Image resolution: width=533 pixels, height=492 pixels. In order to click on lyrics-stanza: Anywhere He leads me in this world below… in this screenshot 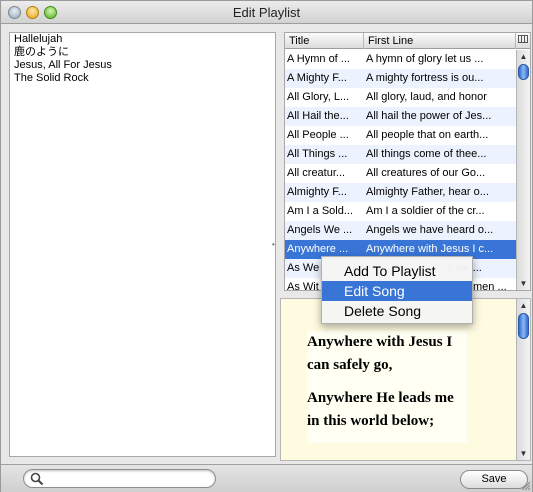, I will do `click(380, 409)`.